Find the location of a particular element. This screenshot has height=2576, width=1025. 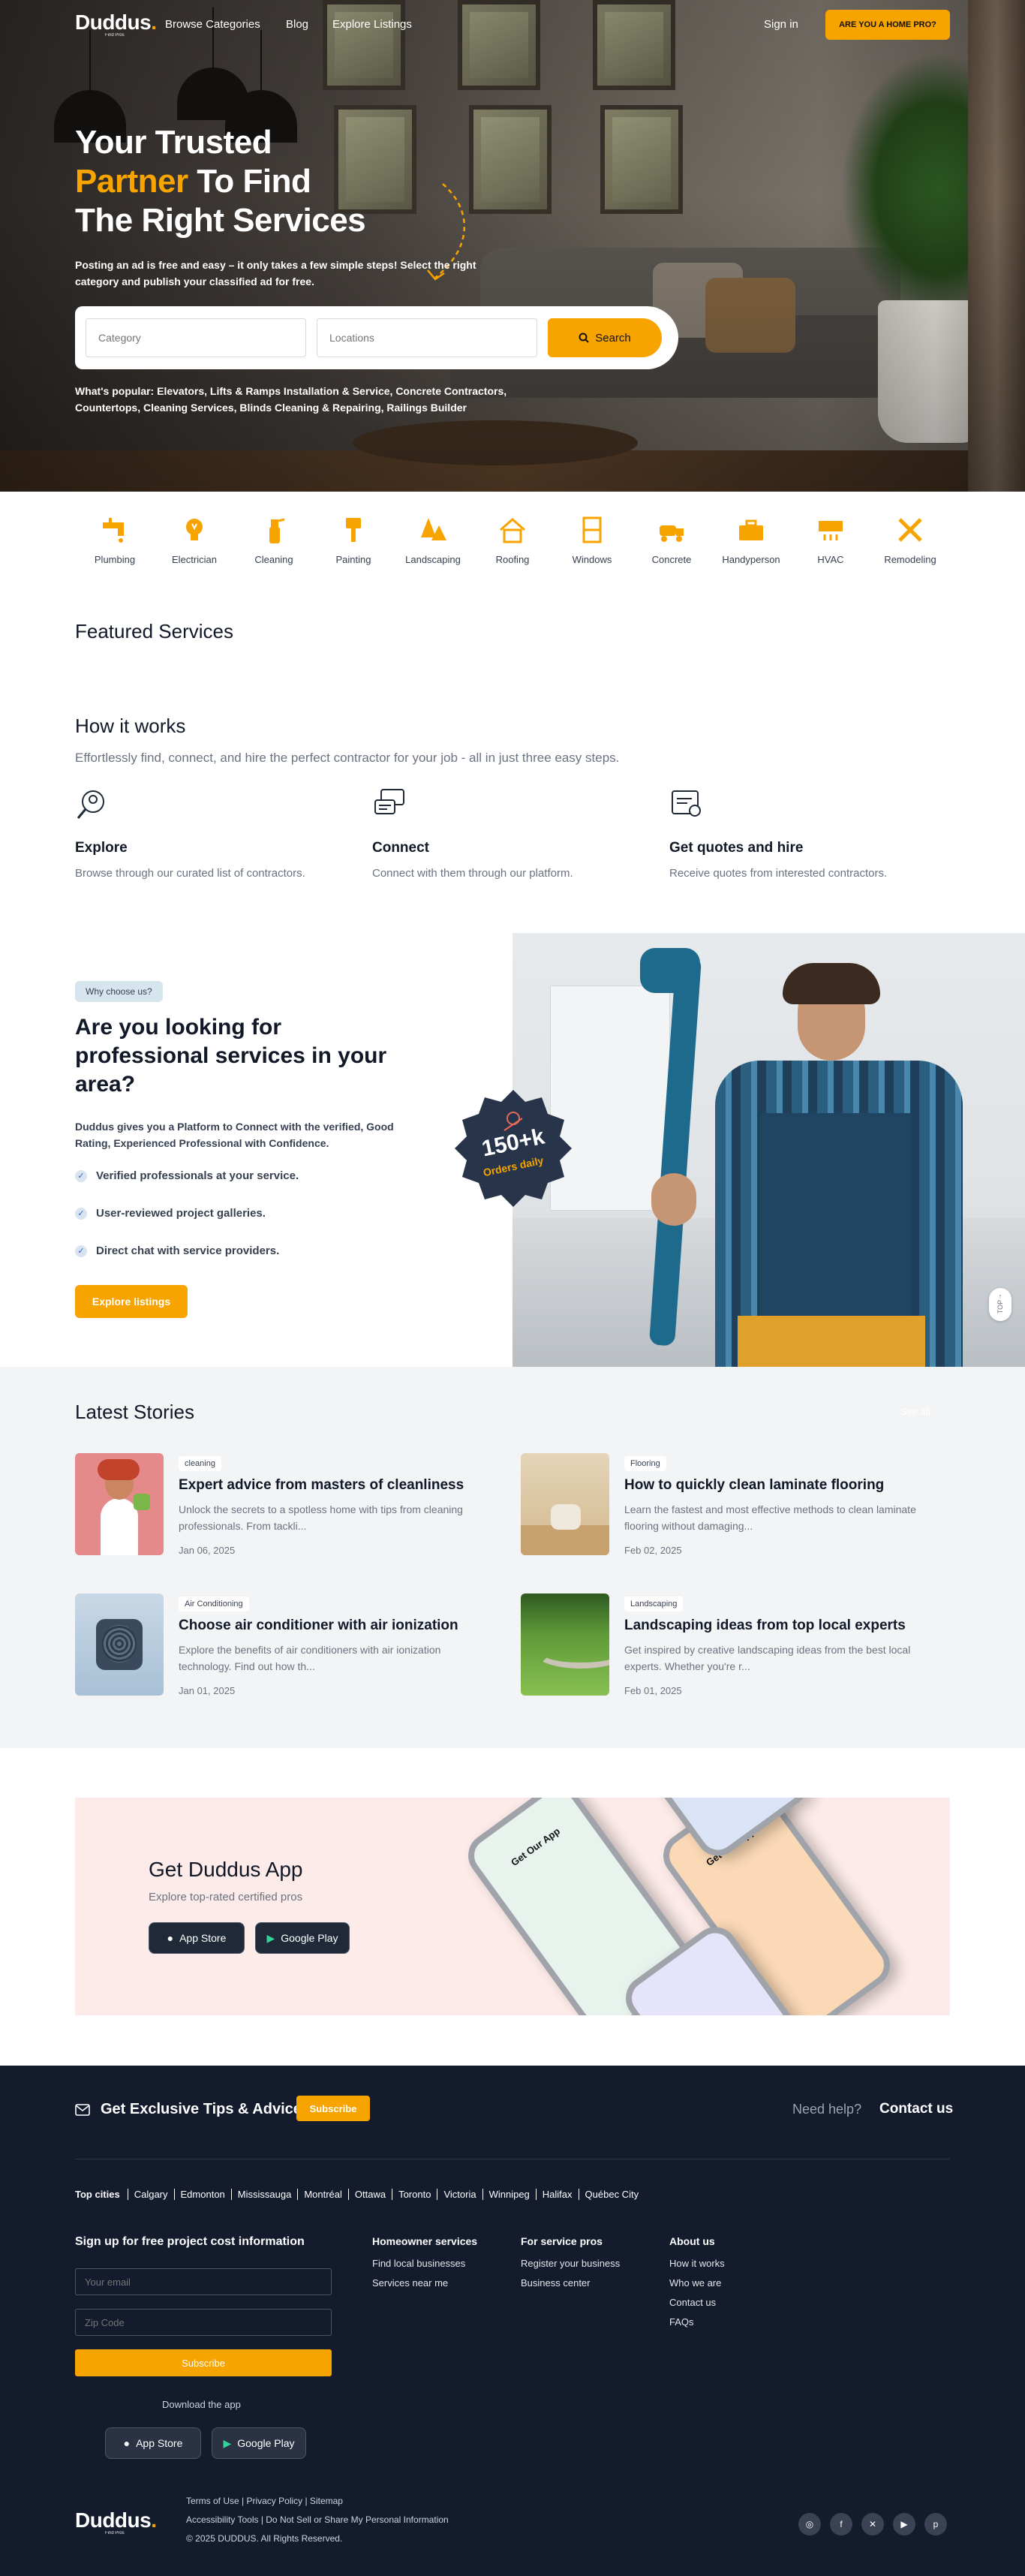

category-painting: Painting is located at coordinates (353, 545).